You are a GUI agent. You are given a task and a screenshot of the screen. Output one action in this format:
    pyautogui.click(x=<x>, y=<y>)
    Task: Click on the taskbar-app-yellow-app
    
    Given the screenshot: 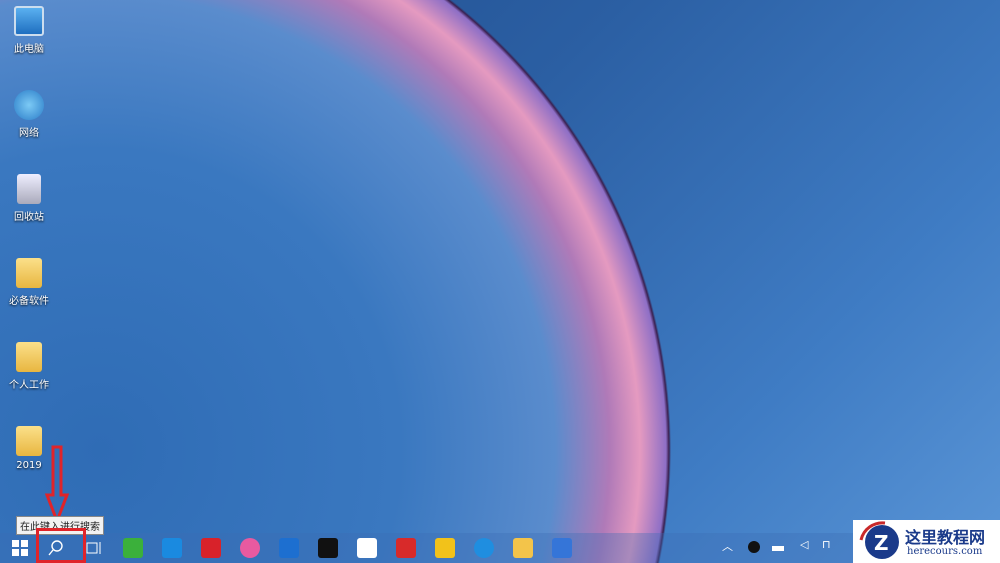 What is the action you would take?
    pyautogui.click(x=445, y=548)
    